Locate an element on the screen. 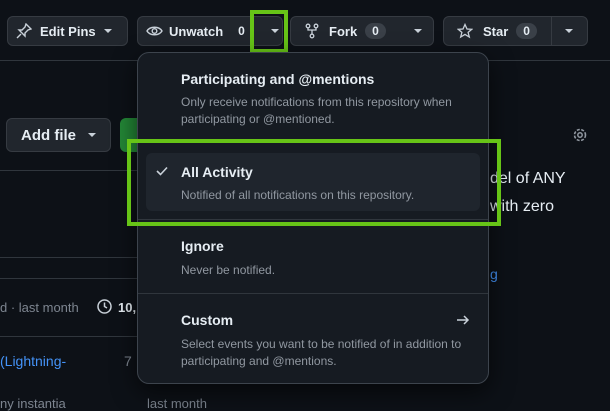 This screenshot has width=610, height=411. edit-pins-button: Edit Pins is located at coordinates (67, 31).